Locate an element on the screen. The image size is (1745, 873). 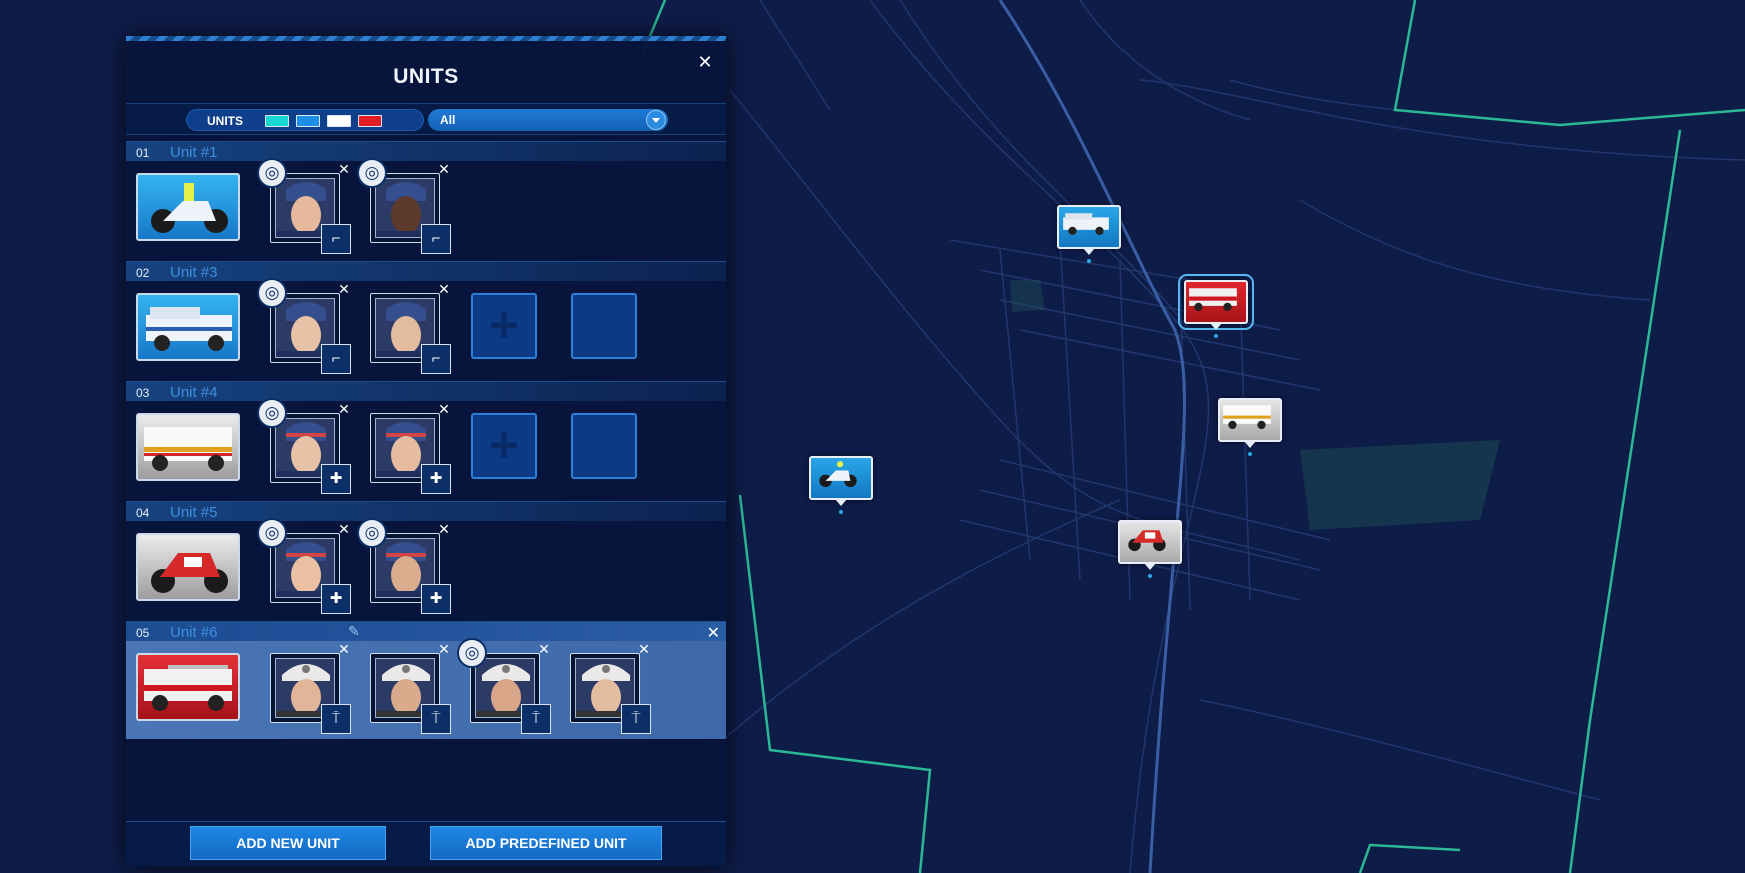
panel-title: UNITS is located at coordinates (426, 76).